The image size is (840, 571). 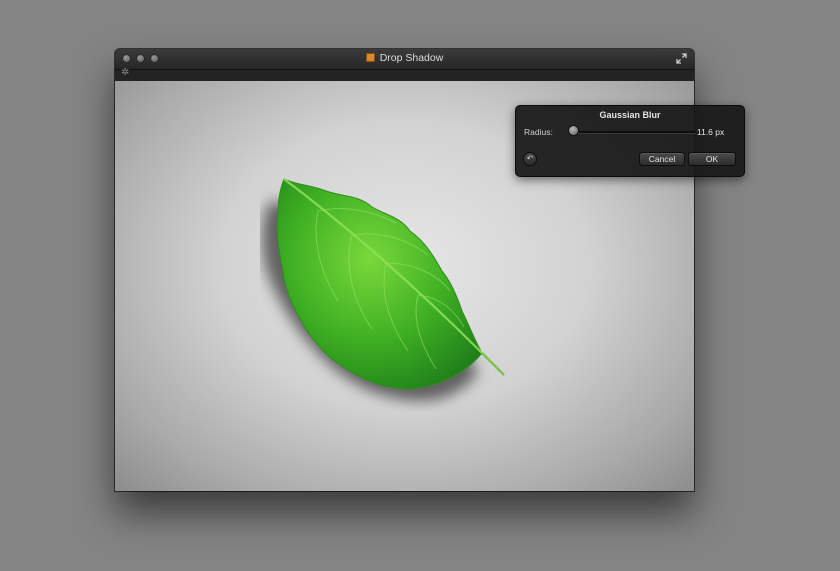 What do you see at coordinates (681, 58) in the screenshot?
I see `fullscreen-icon` at bounding box center [681, 58].